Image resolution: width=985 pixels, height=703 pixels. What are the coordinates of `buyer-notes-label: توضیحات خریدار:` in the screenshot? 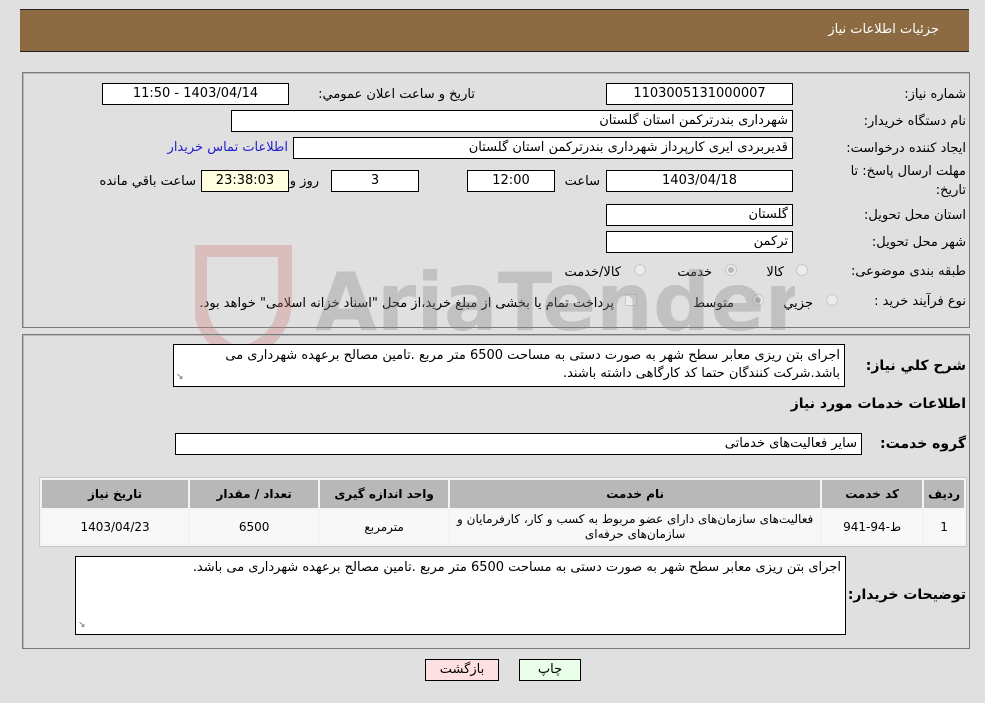 It's located at (906, 595).